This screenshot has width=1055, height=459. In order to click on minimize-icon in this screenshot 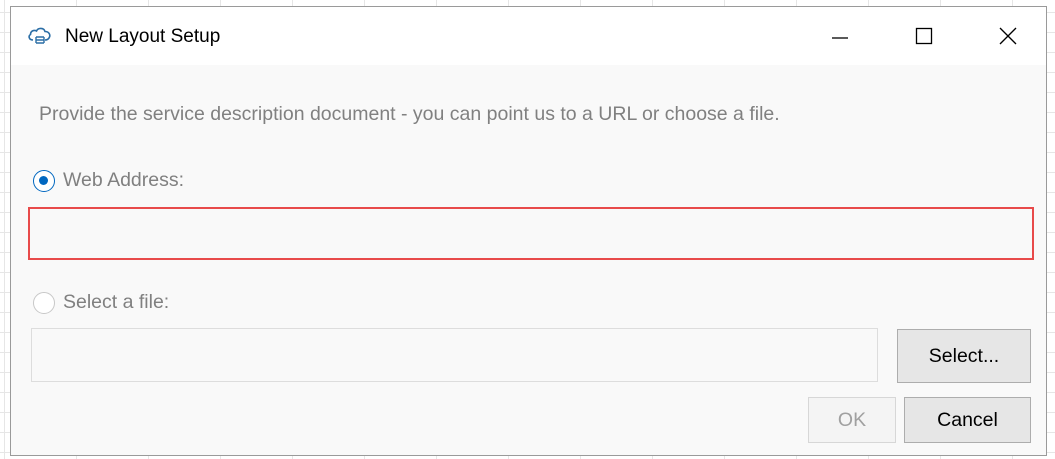, I will do `click(840, 38)`.